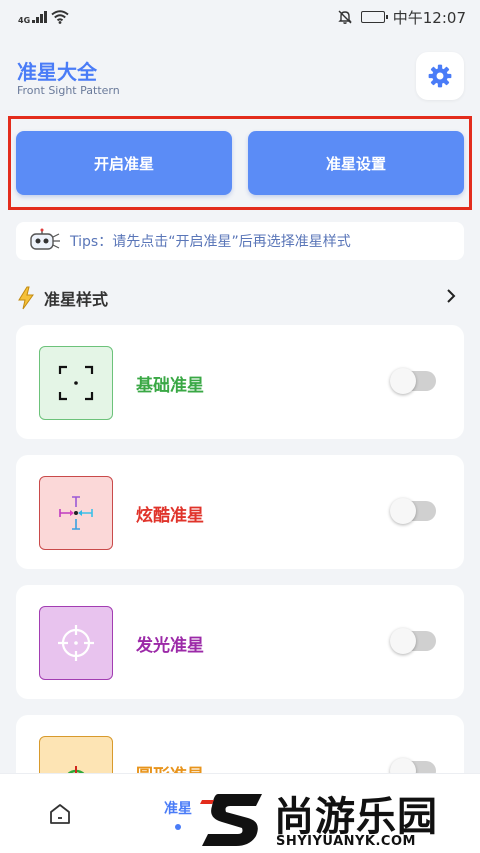 This screenshot has height=853, width=480. I want to click on toggle-glow, so click(413, 641).